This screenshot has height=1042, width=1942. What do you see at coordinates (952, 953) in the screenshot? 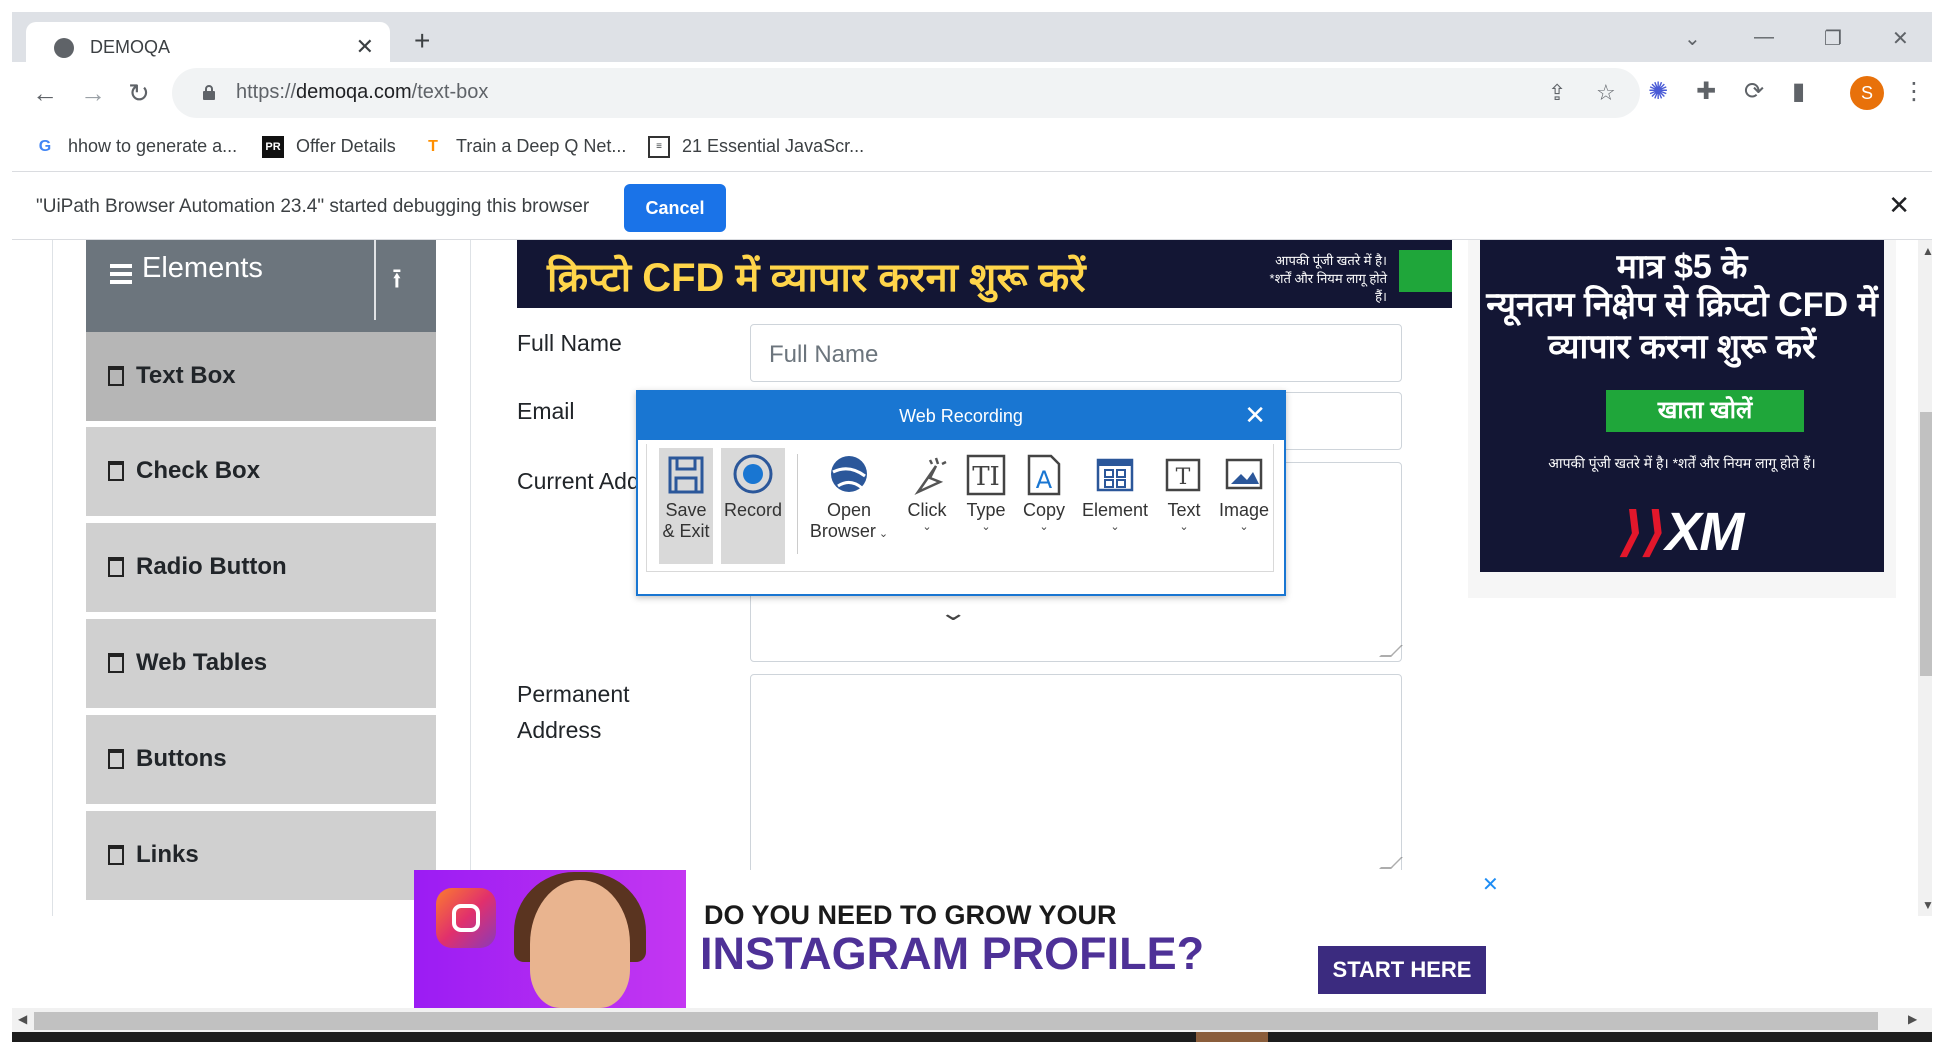
I see `ad-headline: INSTAGRAM PROFILE?` at bounding box center [952, 953].